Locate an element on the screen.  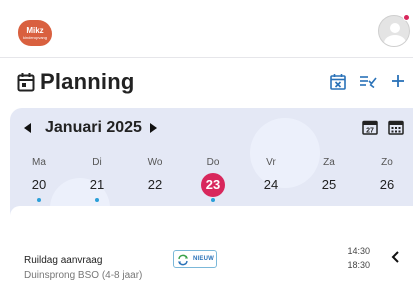
day-thursday: Do 23 is located at coordinates (213, 179).